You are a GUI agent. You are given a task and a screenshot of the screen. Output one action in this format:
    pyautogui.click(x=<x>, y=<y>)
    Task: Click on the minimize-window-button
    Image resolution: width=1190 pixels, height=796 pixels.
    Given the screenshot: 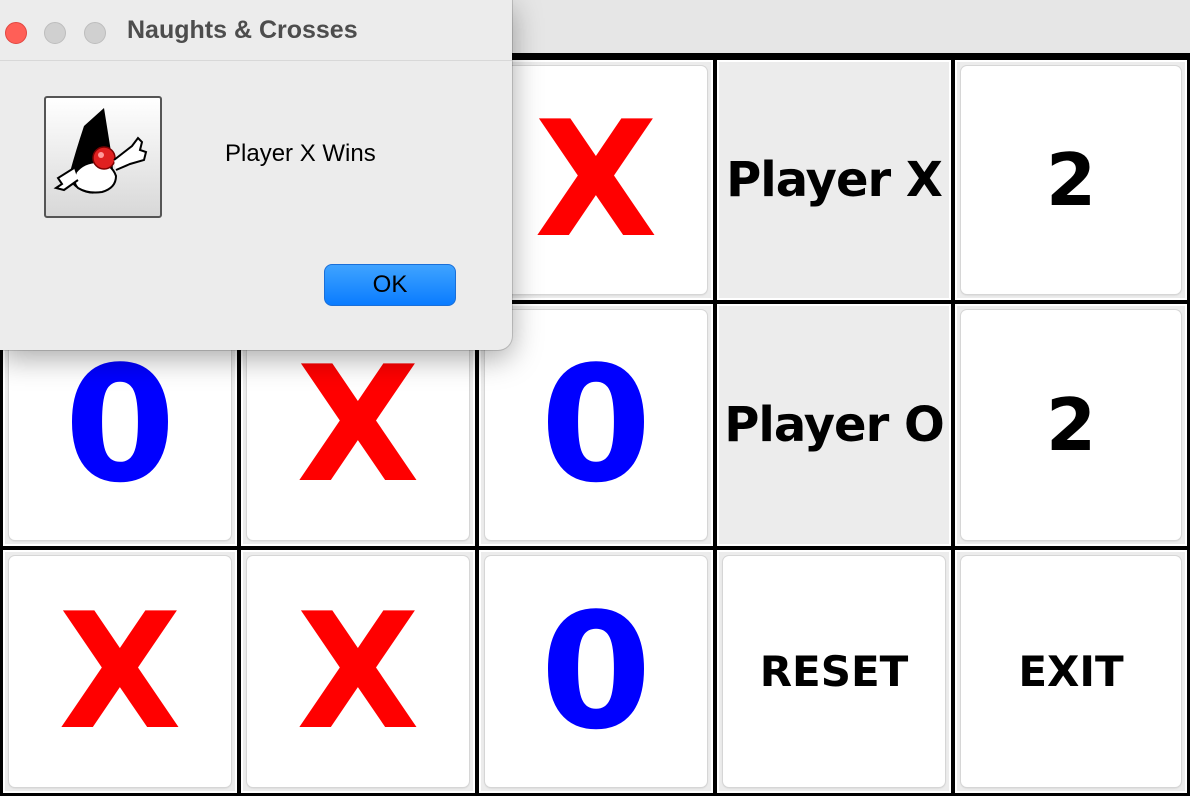 What is the action you would take?
    pyautogui.click(x=55, y=33)
    